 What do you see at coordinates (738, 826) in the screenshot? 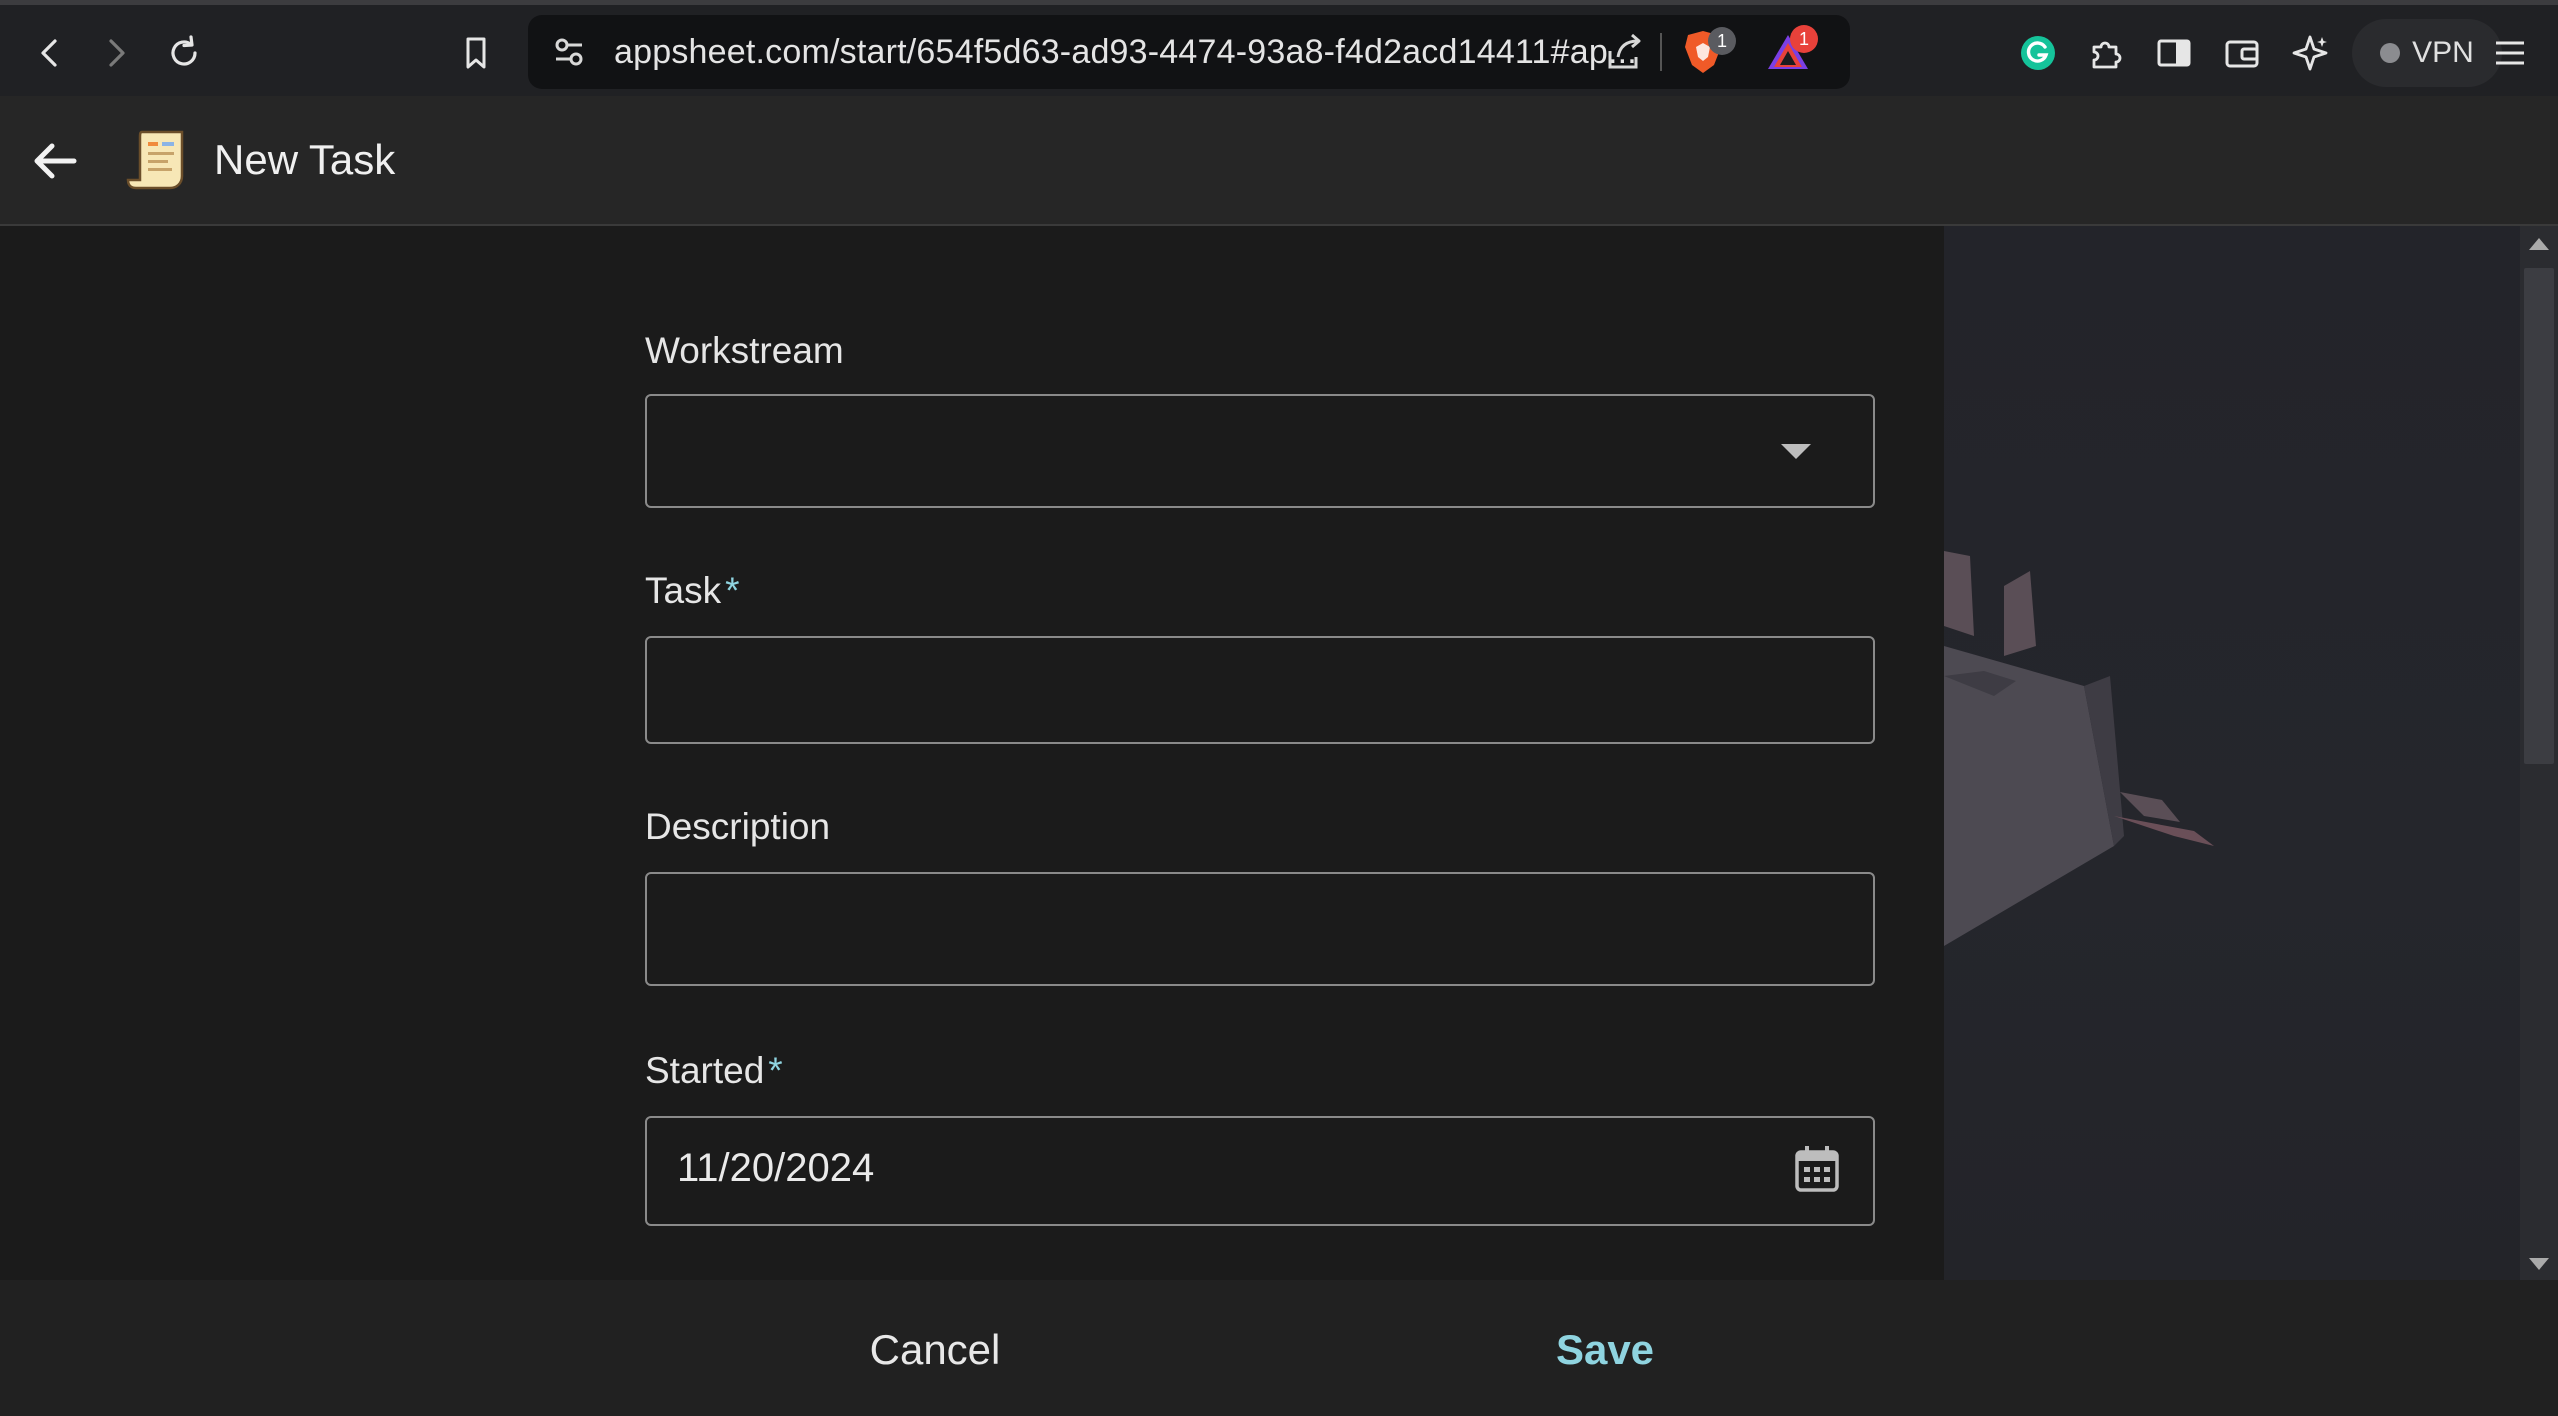
I see `description-label: Description` at bounding box center [738, 826].